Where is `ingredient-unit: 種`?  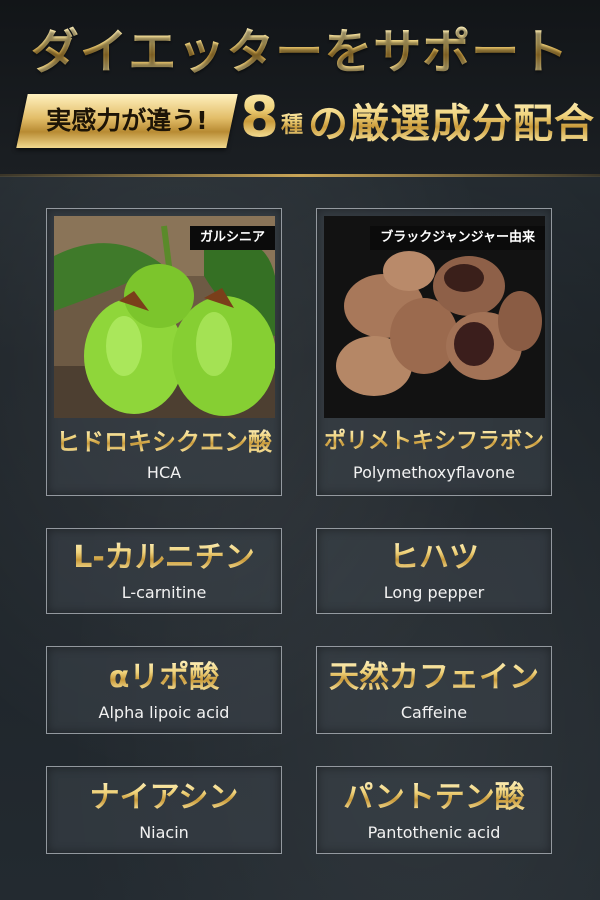 ingredient-unit: 種 is located at coordinates (292, 126).